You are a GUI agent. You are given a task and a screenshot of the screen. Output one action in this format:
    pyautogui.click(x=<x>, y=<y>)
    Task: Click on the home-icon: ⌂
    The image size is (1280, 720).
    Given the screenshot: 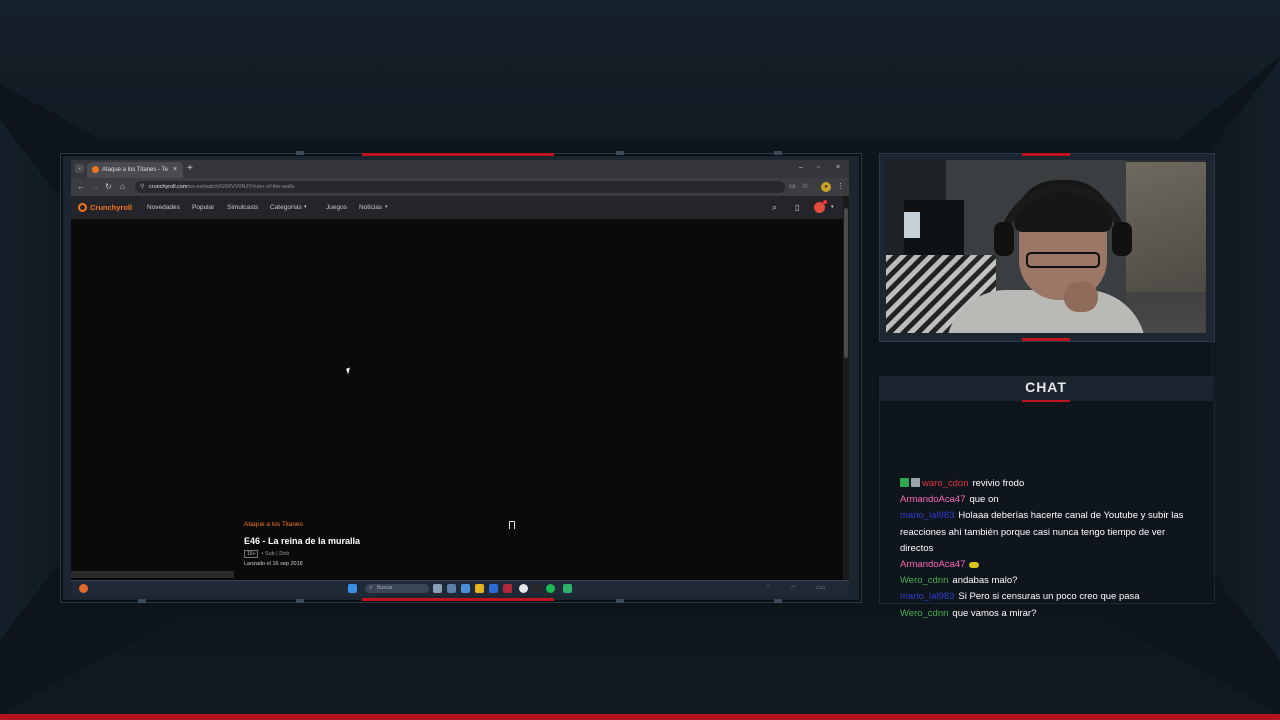 What is the action you would take?
    pyautogui.click(x=122, y=187)
    